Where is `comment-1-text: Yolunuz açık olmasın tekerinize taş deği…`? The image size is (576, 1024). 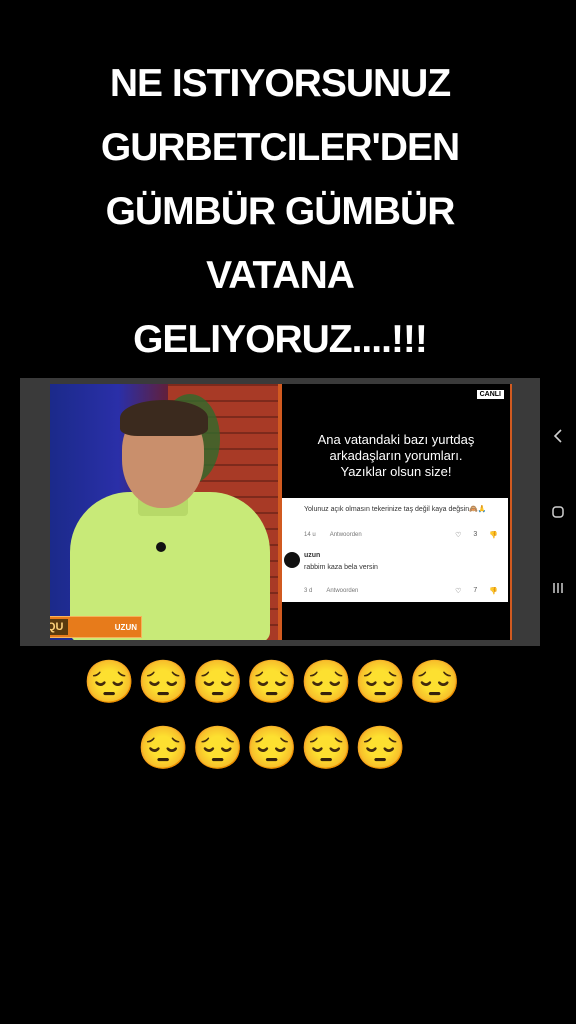 comment-1-text: Yolunuz açık olmasın tekerinize taş deği… is located at coordinates (395, 509).